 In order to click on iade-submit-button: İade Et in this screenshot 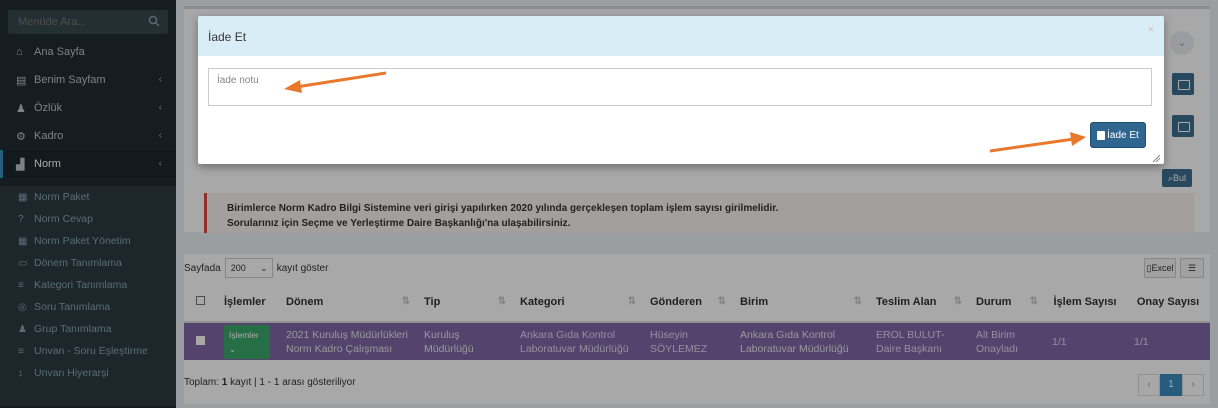, I will do `click(1118, 135)`.